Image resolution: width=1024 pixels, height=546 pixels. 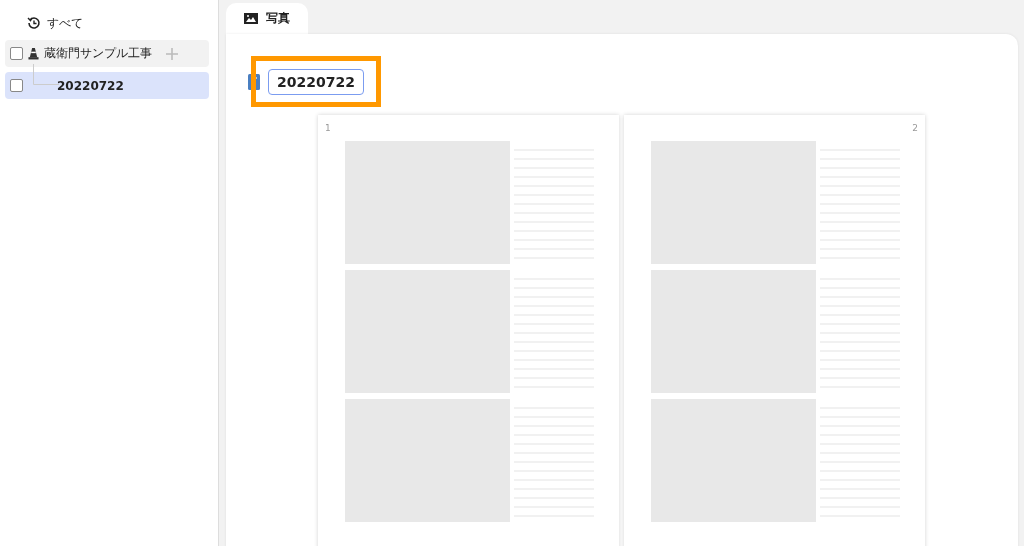 What do you see at coordinates (46, 74) in the screenshot?
I see `tree-connector` at bounding box center [46, 74].